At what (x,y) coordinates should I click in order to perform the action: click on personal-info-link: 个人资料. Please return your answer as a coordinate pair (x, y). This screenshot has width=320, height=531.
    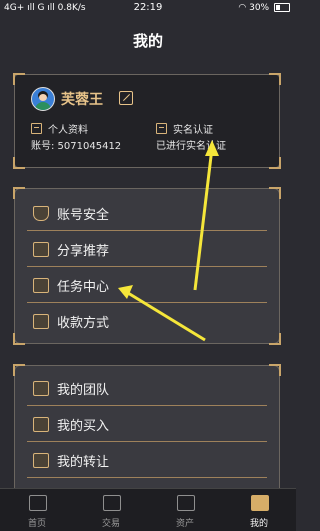
    Looking at the image, I should click on (59, 128).